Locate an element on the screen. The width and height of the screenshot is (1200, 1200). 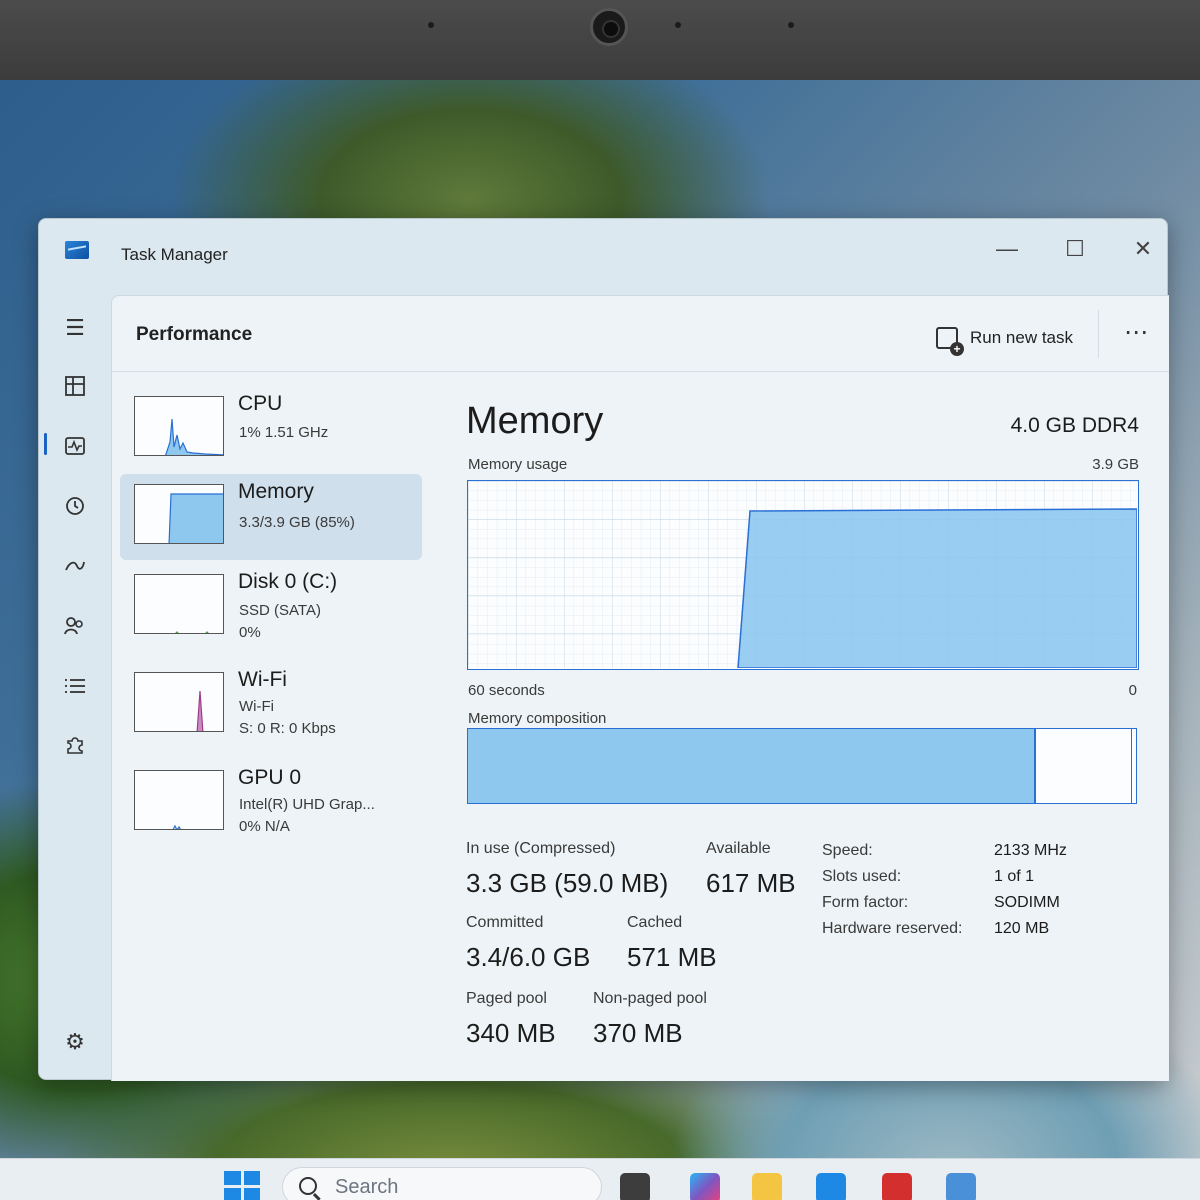
standby-divider is located at coordinates (1131, 766).